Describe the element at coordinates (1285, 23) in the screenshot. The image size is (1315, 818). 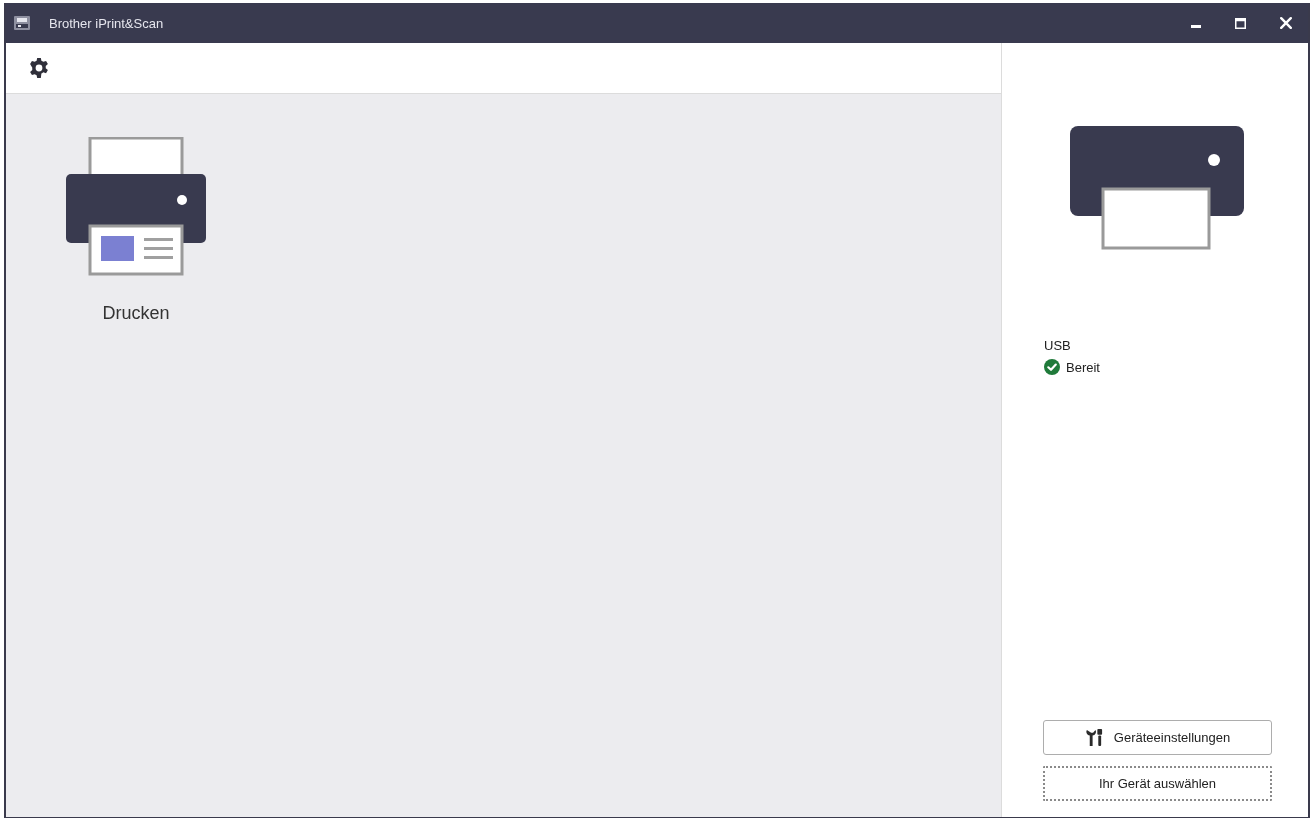
I see `close-icon` at that location.